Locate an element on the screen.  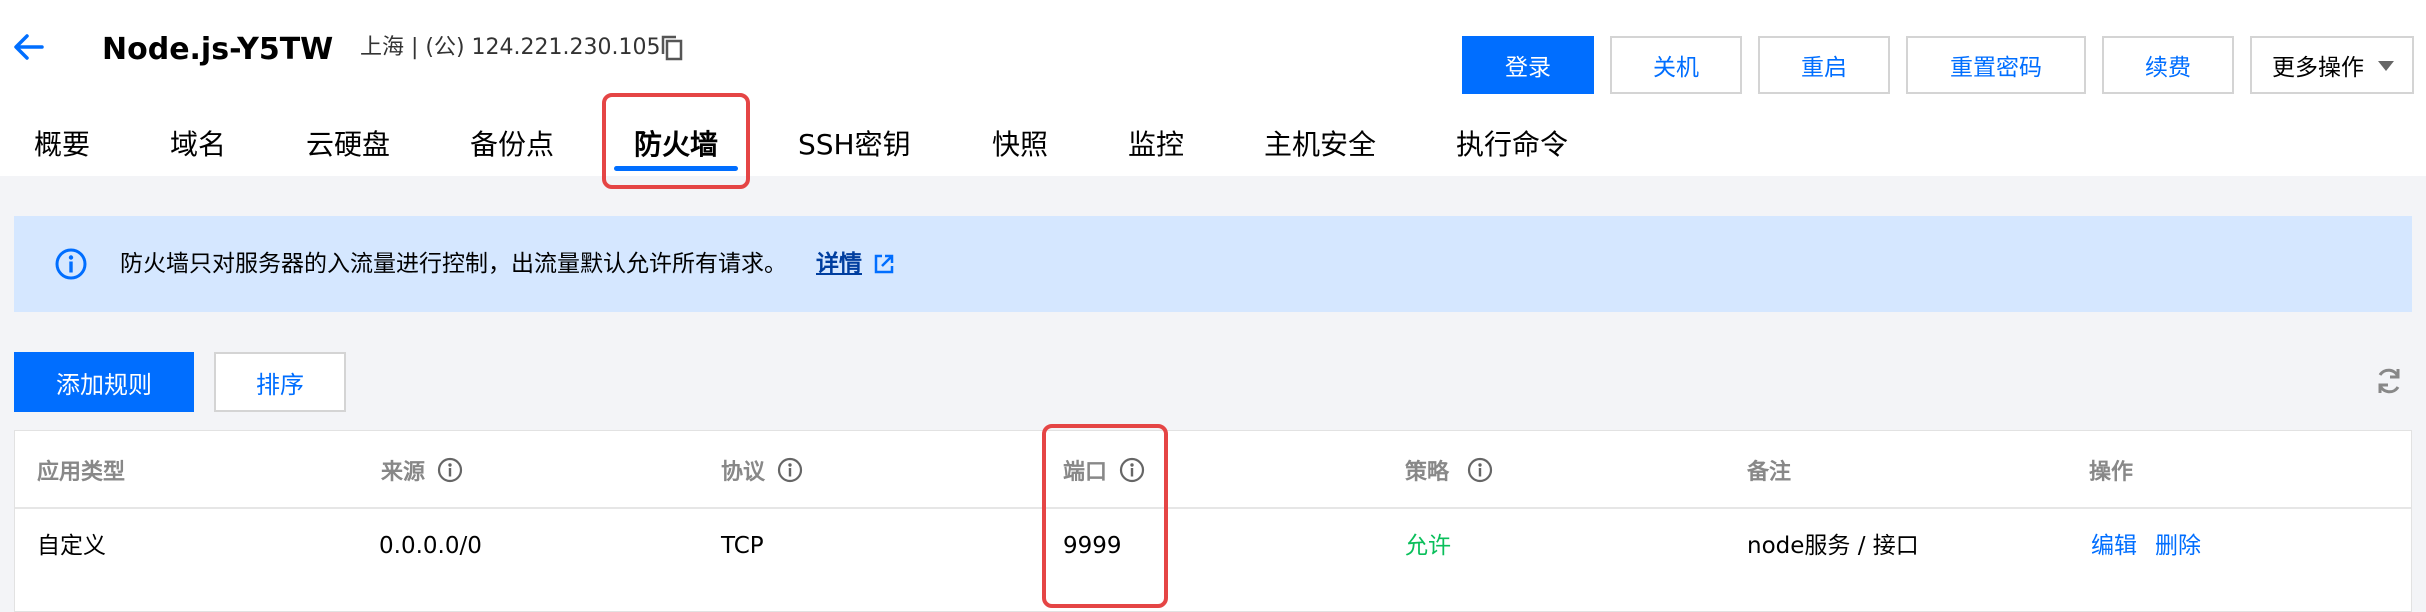
column-header-label: 协议 is located at coordinates (743, 472).